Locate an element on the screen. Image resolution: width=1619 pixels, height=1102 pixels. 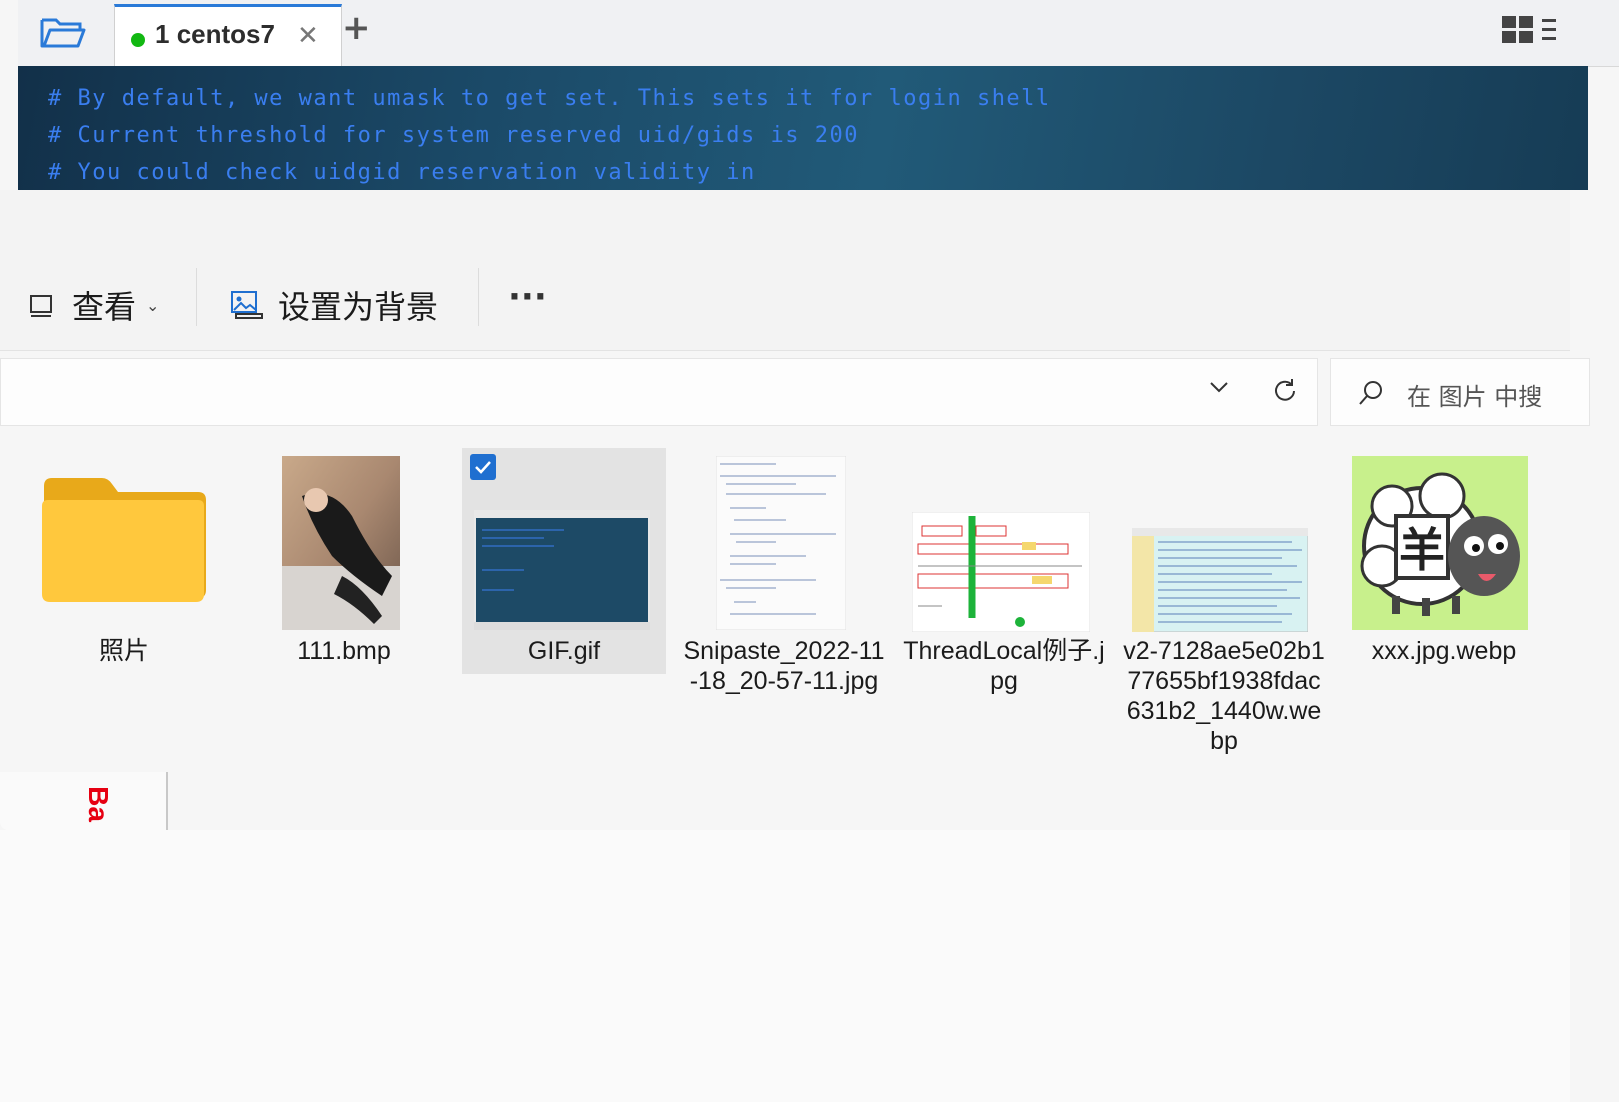
file-name: 照片 is located at coordinates (123, 651).